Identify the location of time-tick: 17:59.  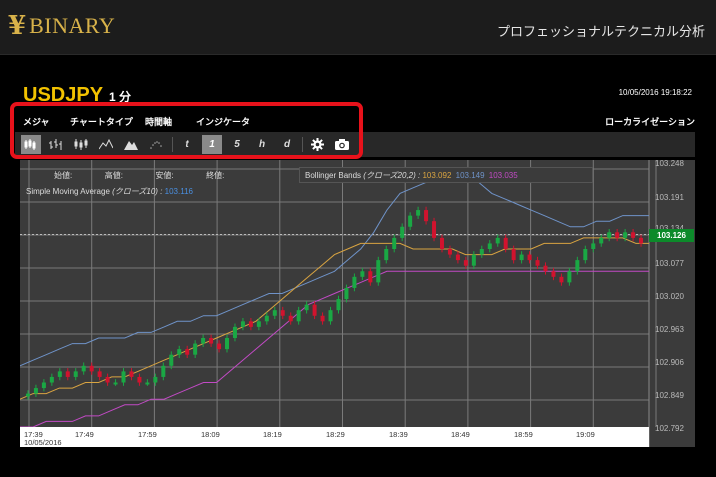
(147, 434).